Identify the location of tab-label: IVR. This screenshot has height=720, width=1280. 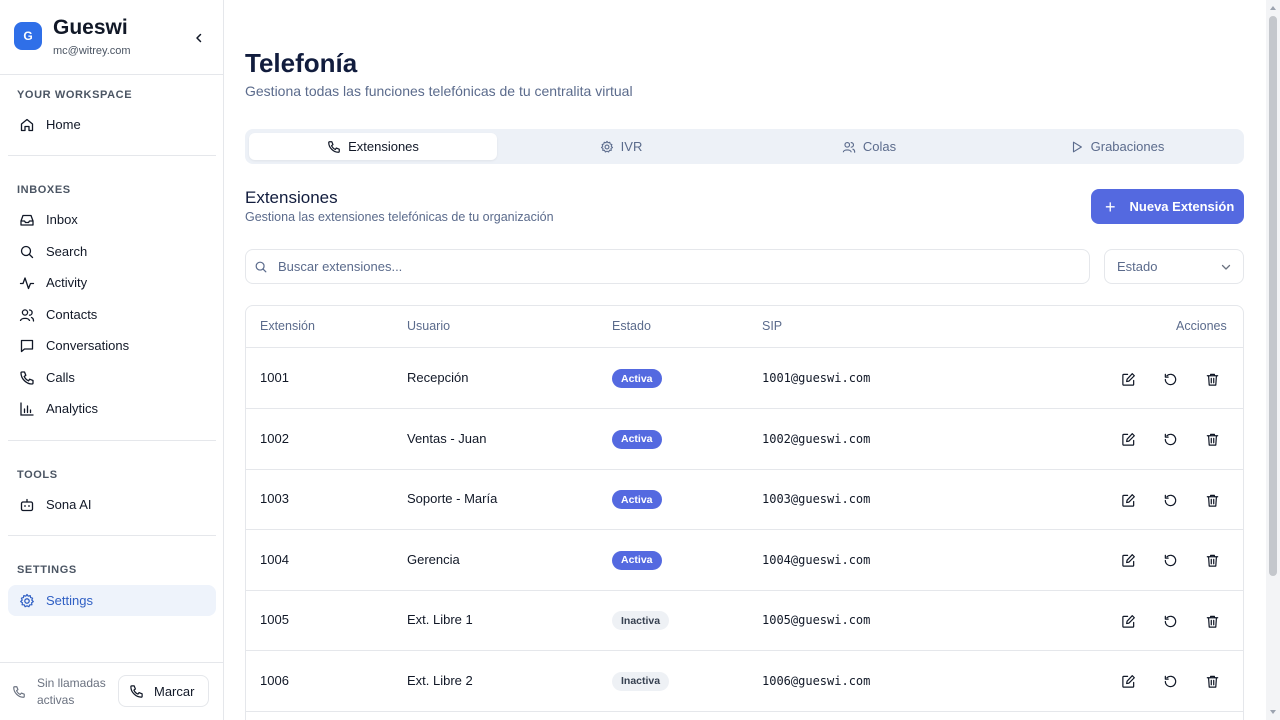
(631, 146).